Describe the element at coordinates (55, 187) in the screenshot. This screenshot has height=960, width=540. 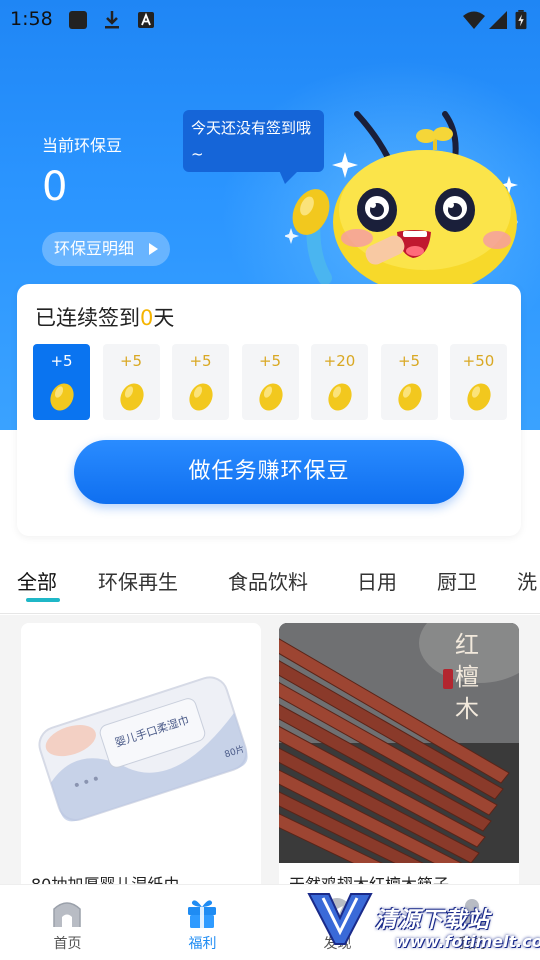
I see `bean-balance-value: 0` at that location.